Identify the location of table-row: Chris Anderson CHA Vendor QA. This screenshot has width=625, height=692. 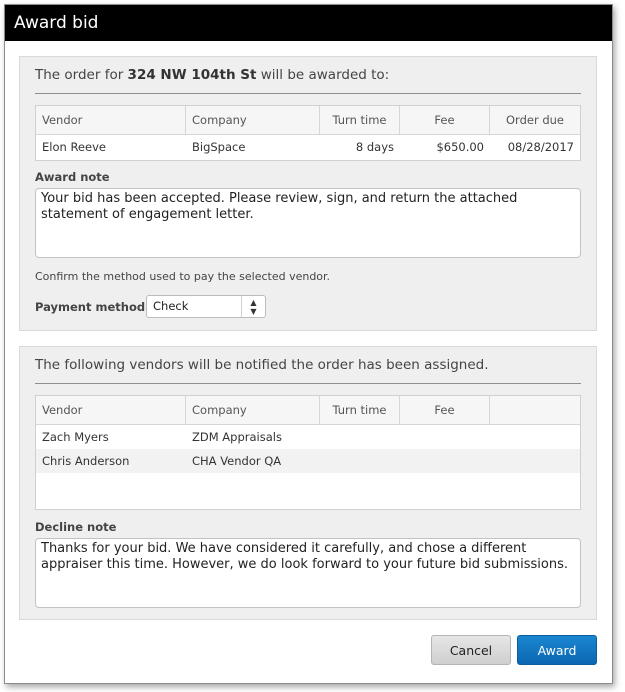
(308, 461).